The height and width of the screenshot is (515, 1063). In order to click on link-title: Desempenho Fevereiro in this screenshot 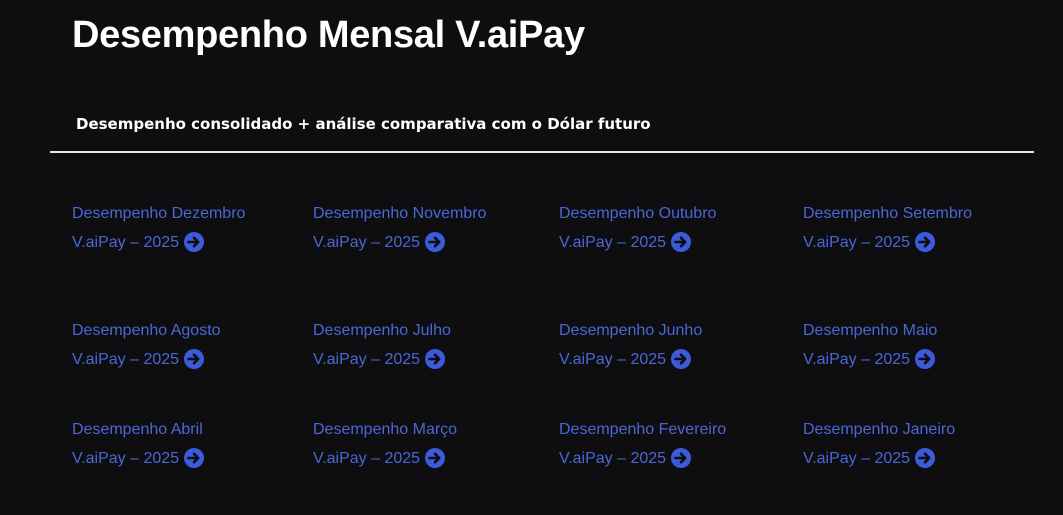, I will do `click(643, 429)`.